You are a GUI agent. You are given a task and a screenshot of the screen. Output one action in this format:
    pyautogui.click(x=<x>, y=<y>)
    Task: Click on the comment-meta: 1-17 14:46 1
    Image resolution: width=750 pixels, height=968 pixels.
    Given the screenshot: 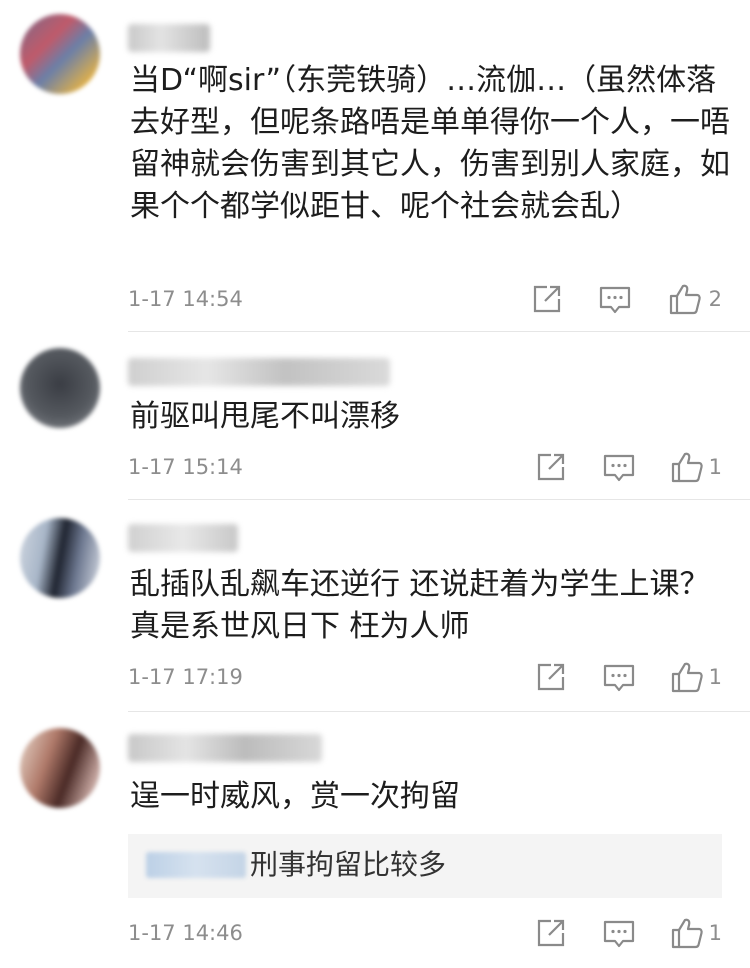 What is the action you would take?
    pyautogui.click(x=425, y=934)
    